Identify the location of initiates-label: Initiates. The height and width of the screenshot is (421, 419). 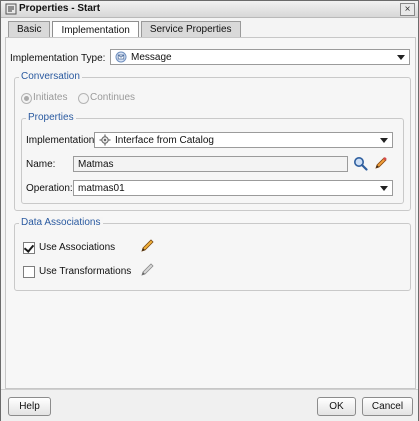
(50, 97).